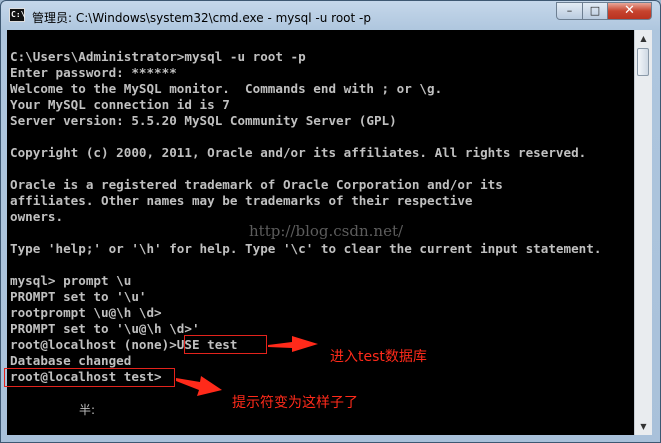 The image size is (661, 443). Describe the element at coordinates (199, 386) in the screenshot. I see `arrow-to-prompt` at that location.